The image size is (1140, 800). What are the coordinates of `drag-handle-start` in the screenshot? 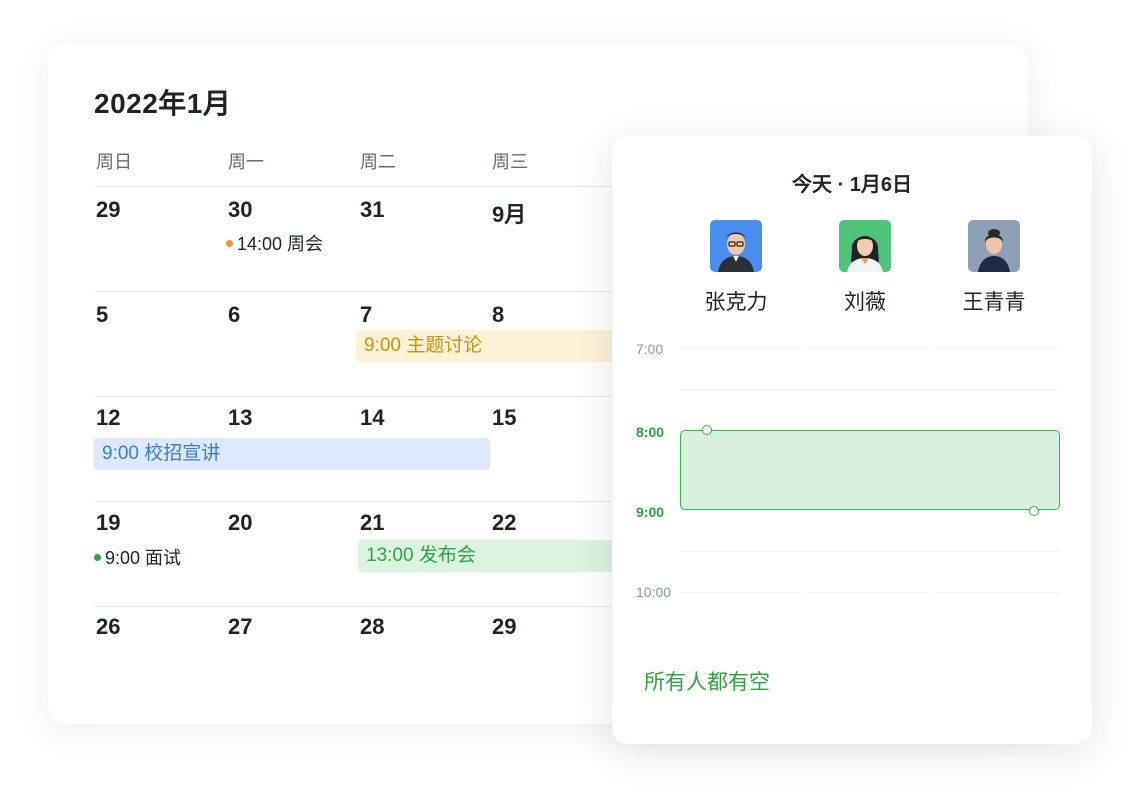 It's located at (707, 430).